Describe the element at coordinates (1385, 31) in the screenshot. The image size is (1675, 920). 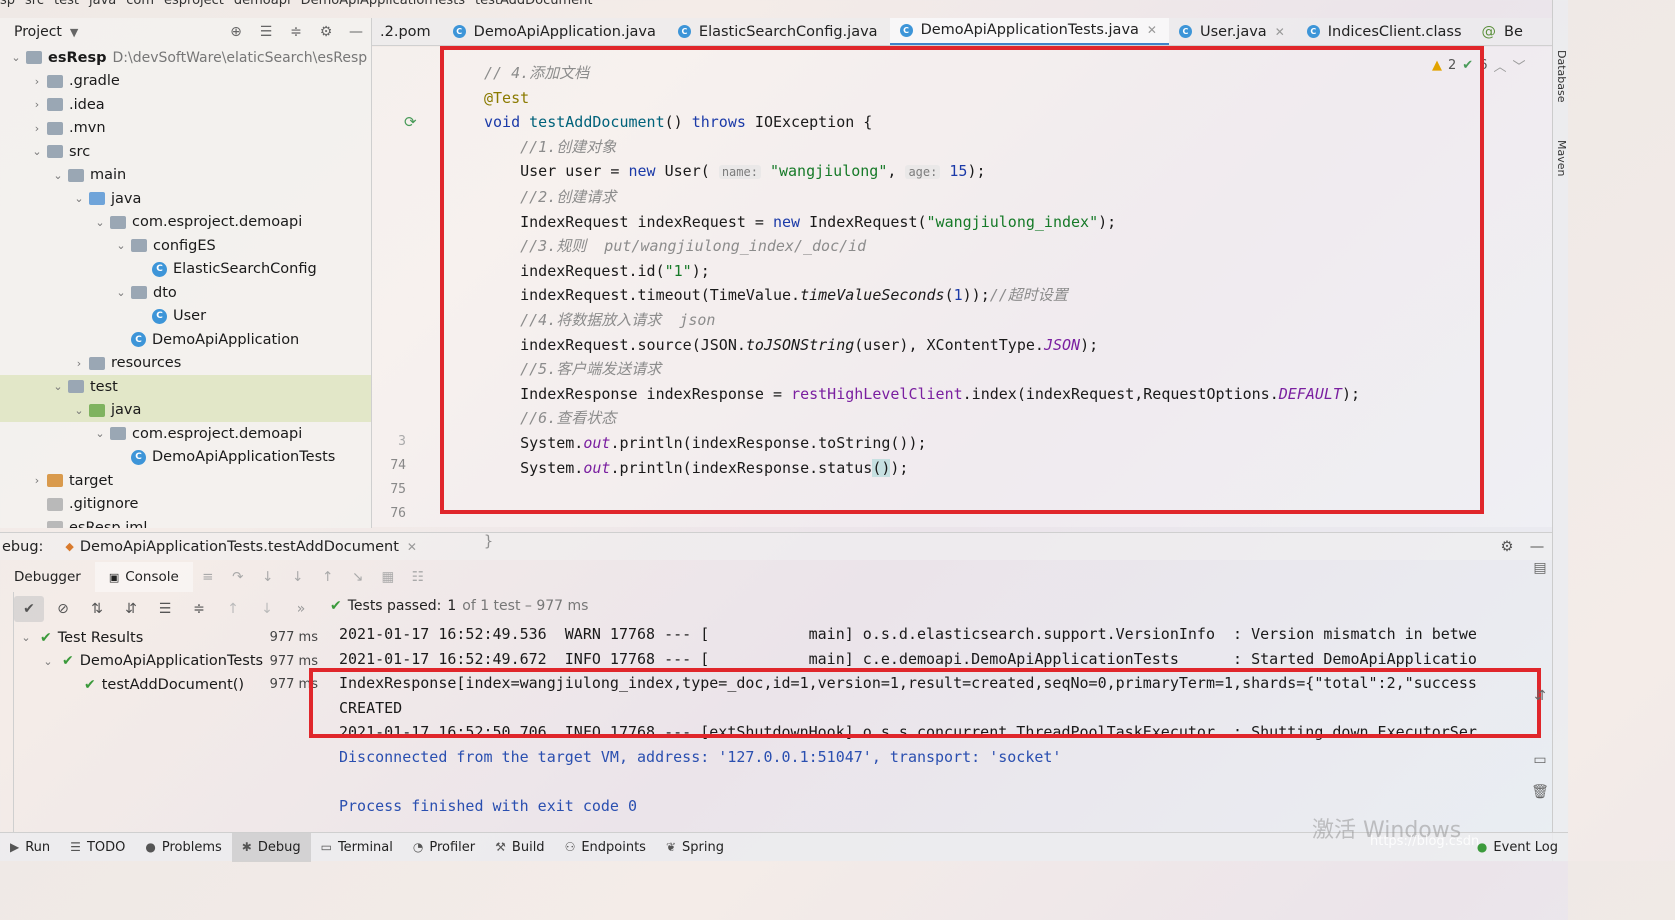
I see `editor-tab: C IndicesClient.class` at that location.